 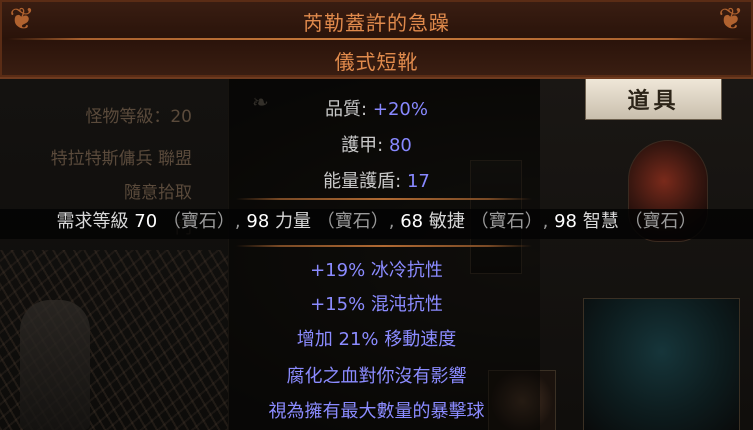 I want to click on mod-max-frenzy-charges: 視為擁有最大數量的暴擊球, so click(x=376, y=411).